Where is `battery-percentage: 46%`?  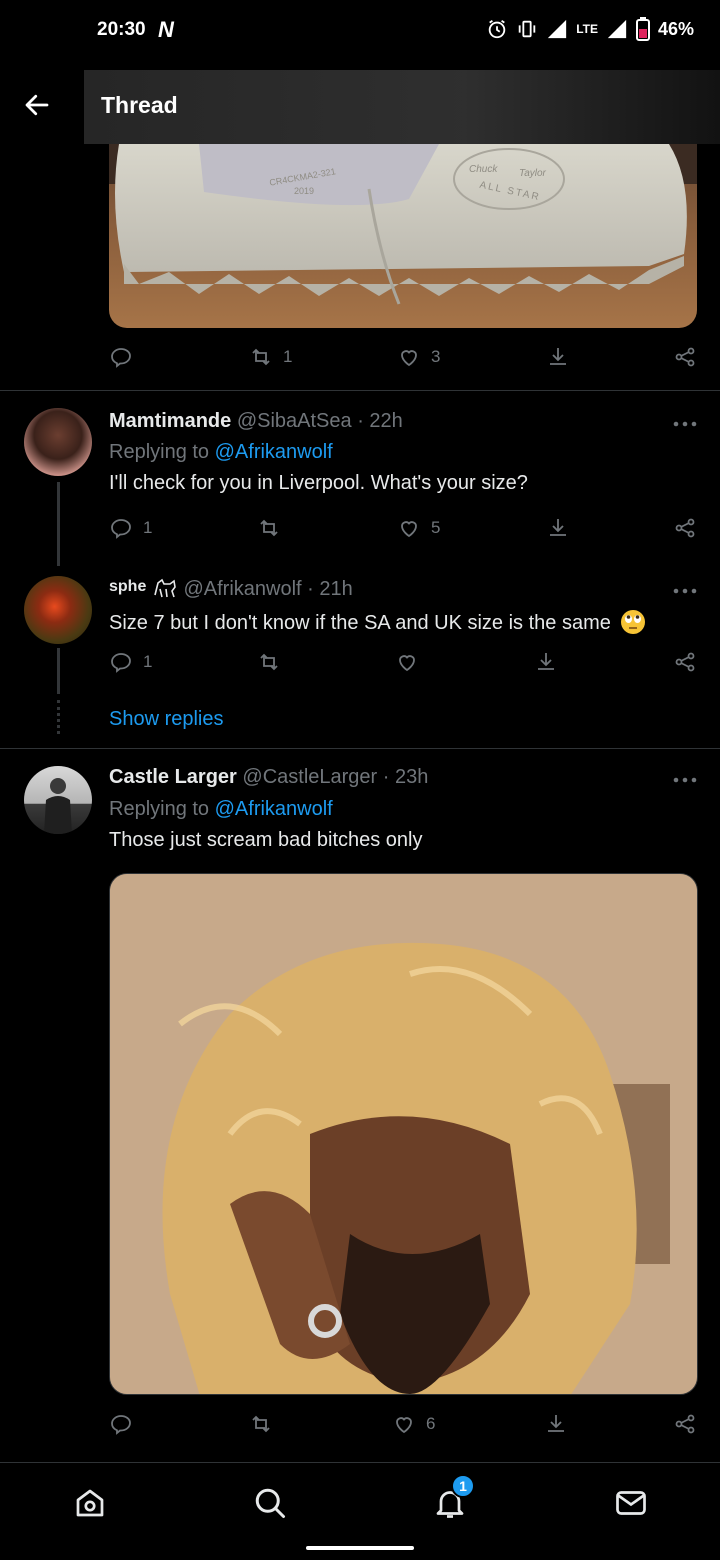 battery-percentage: 46% is located at coordinates (675, 28).